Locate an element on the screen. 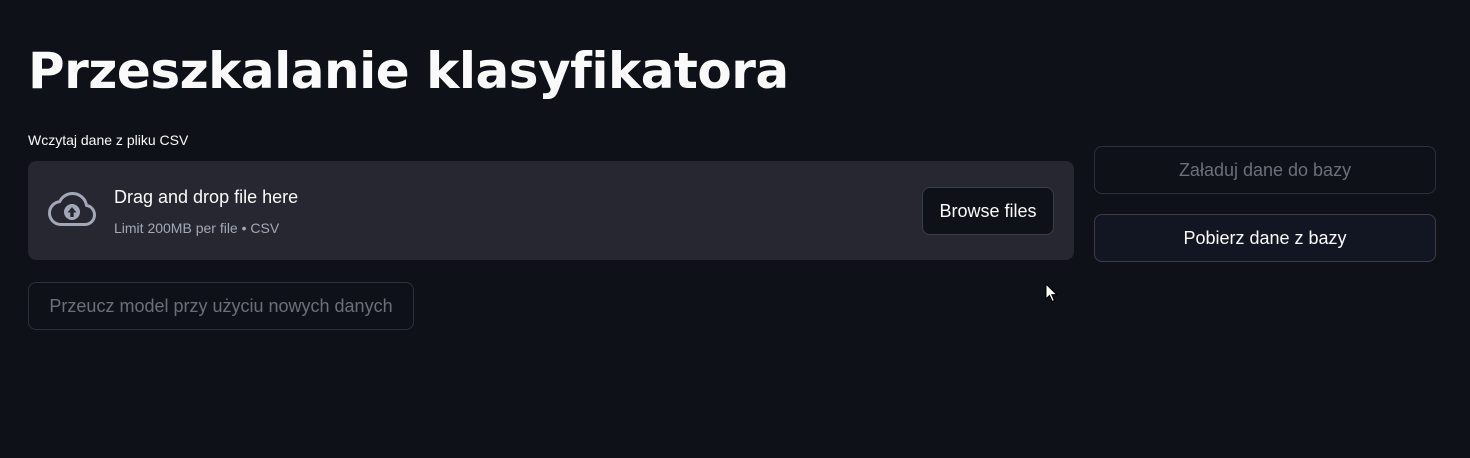 The image size is (1470, 458). dropzone-limit-text: Limit 200MB per file • CSV is located at coordinates (197, 228).